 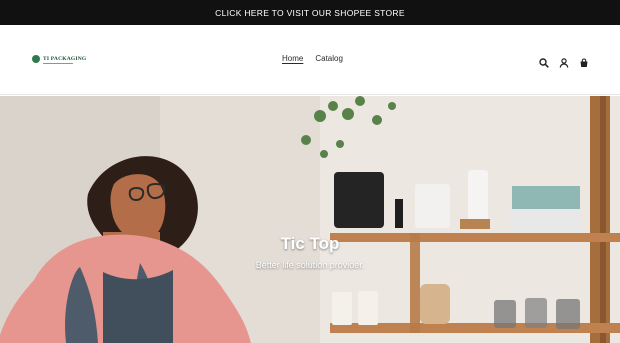 I want to click on logo-tagline-line, so click(x=58, y=63).